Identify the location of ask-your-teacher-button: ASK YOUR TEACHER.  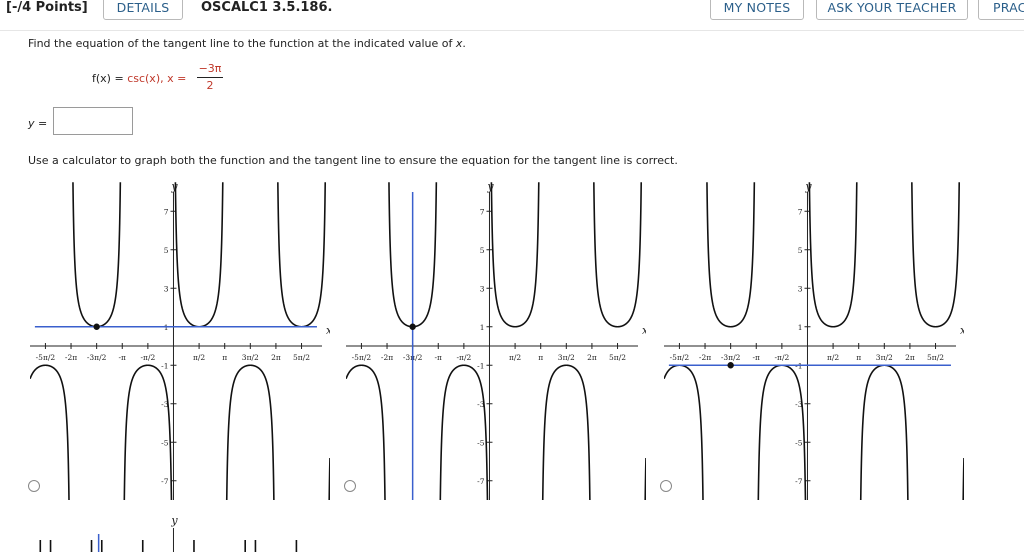
(892, 10).